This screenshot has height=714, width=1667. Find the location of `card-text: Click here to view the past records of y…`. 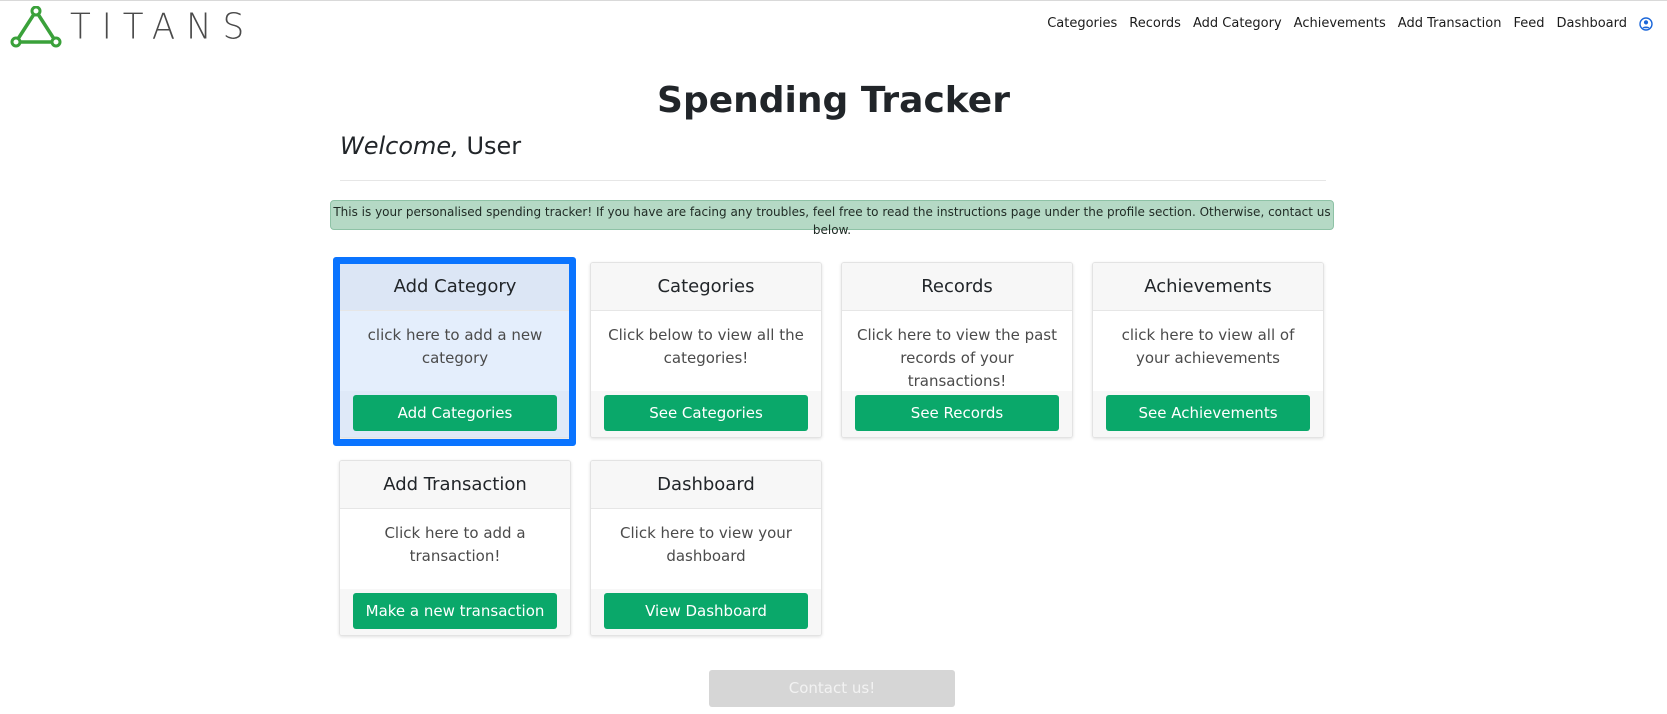

card-text: Click here to view the past records of y… is located at coordinates (956, 358).